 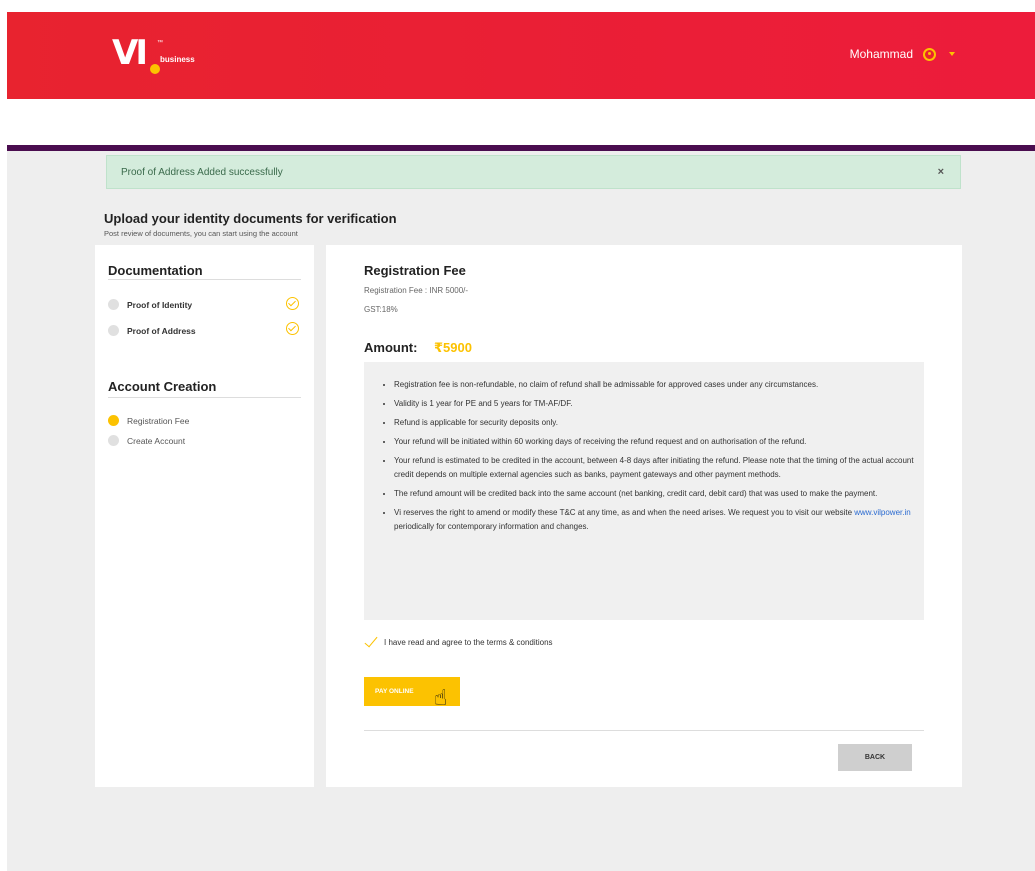 I want to click on logo-dot-icon, so click(x=155, y=69).